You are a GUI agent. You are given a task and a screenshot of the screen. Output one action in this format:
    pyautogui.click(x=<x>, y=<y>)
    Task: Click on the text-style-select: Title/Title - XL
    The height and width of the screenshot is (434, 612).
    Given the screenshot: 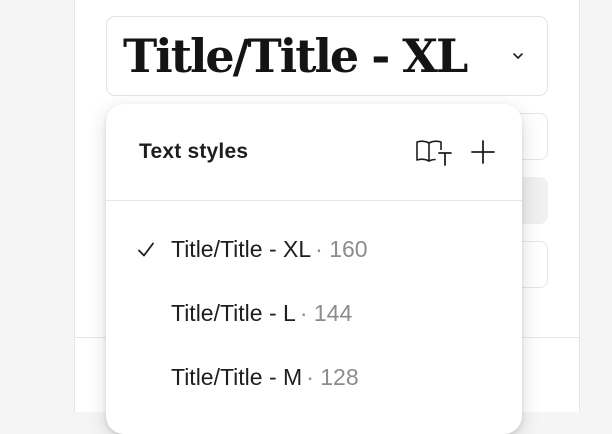 What is the action you would take?
    pyautogui.click(x=327, y=56)
    